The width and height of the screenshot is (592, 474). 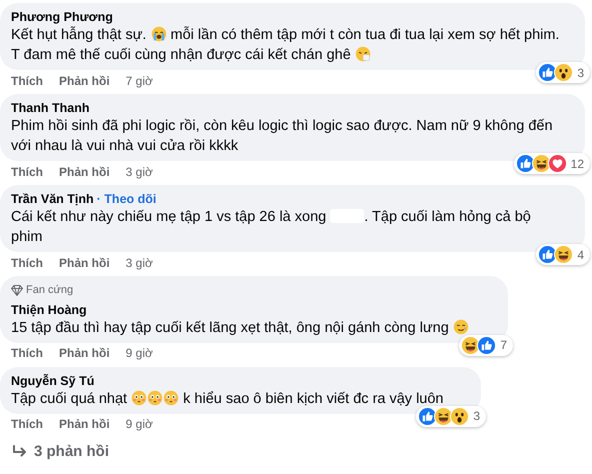 I want to click on commenter-name: Thiện Hoàng, so click(x=49, y=310).